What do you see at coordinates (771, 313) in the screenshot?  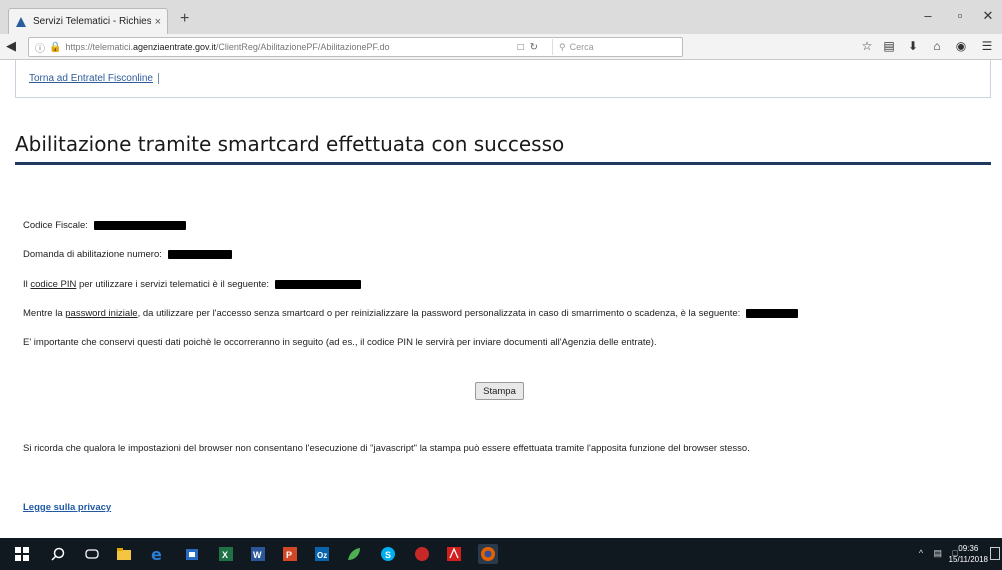 I see `redacted-password` at bounding box center [771, 313].